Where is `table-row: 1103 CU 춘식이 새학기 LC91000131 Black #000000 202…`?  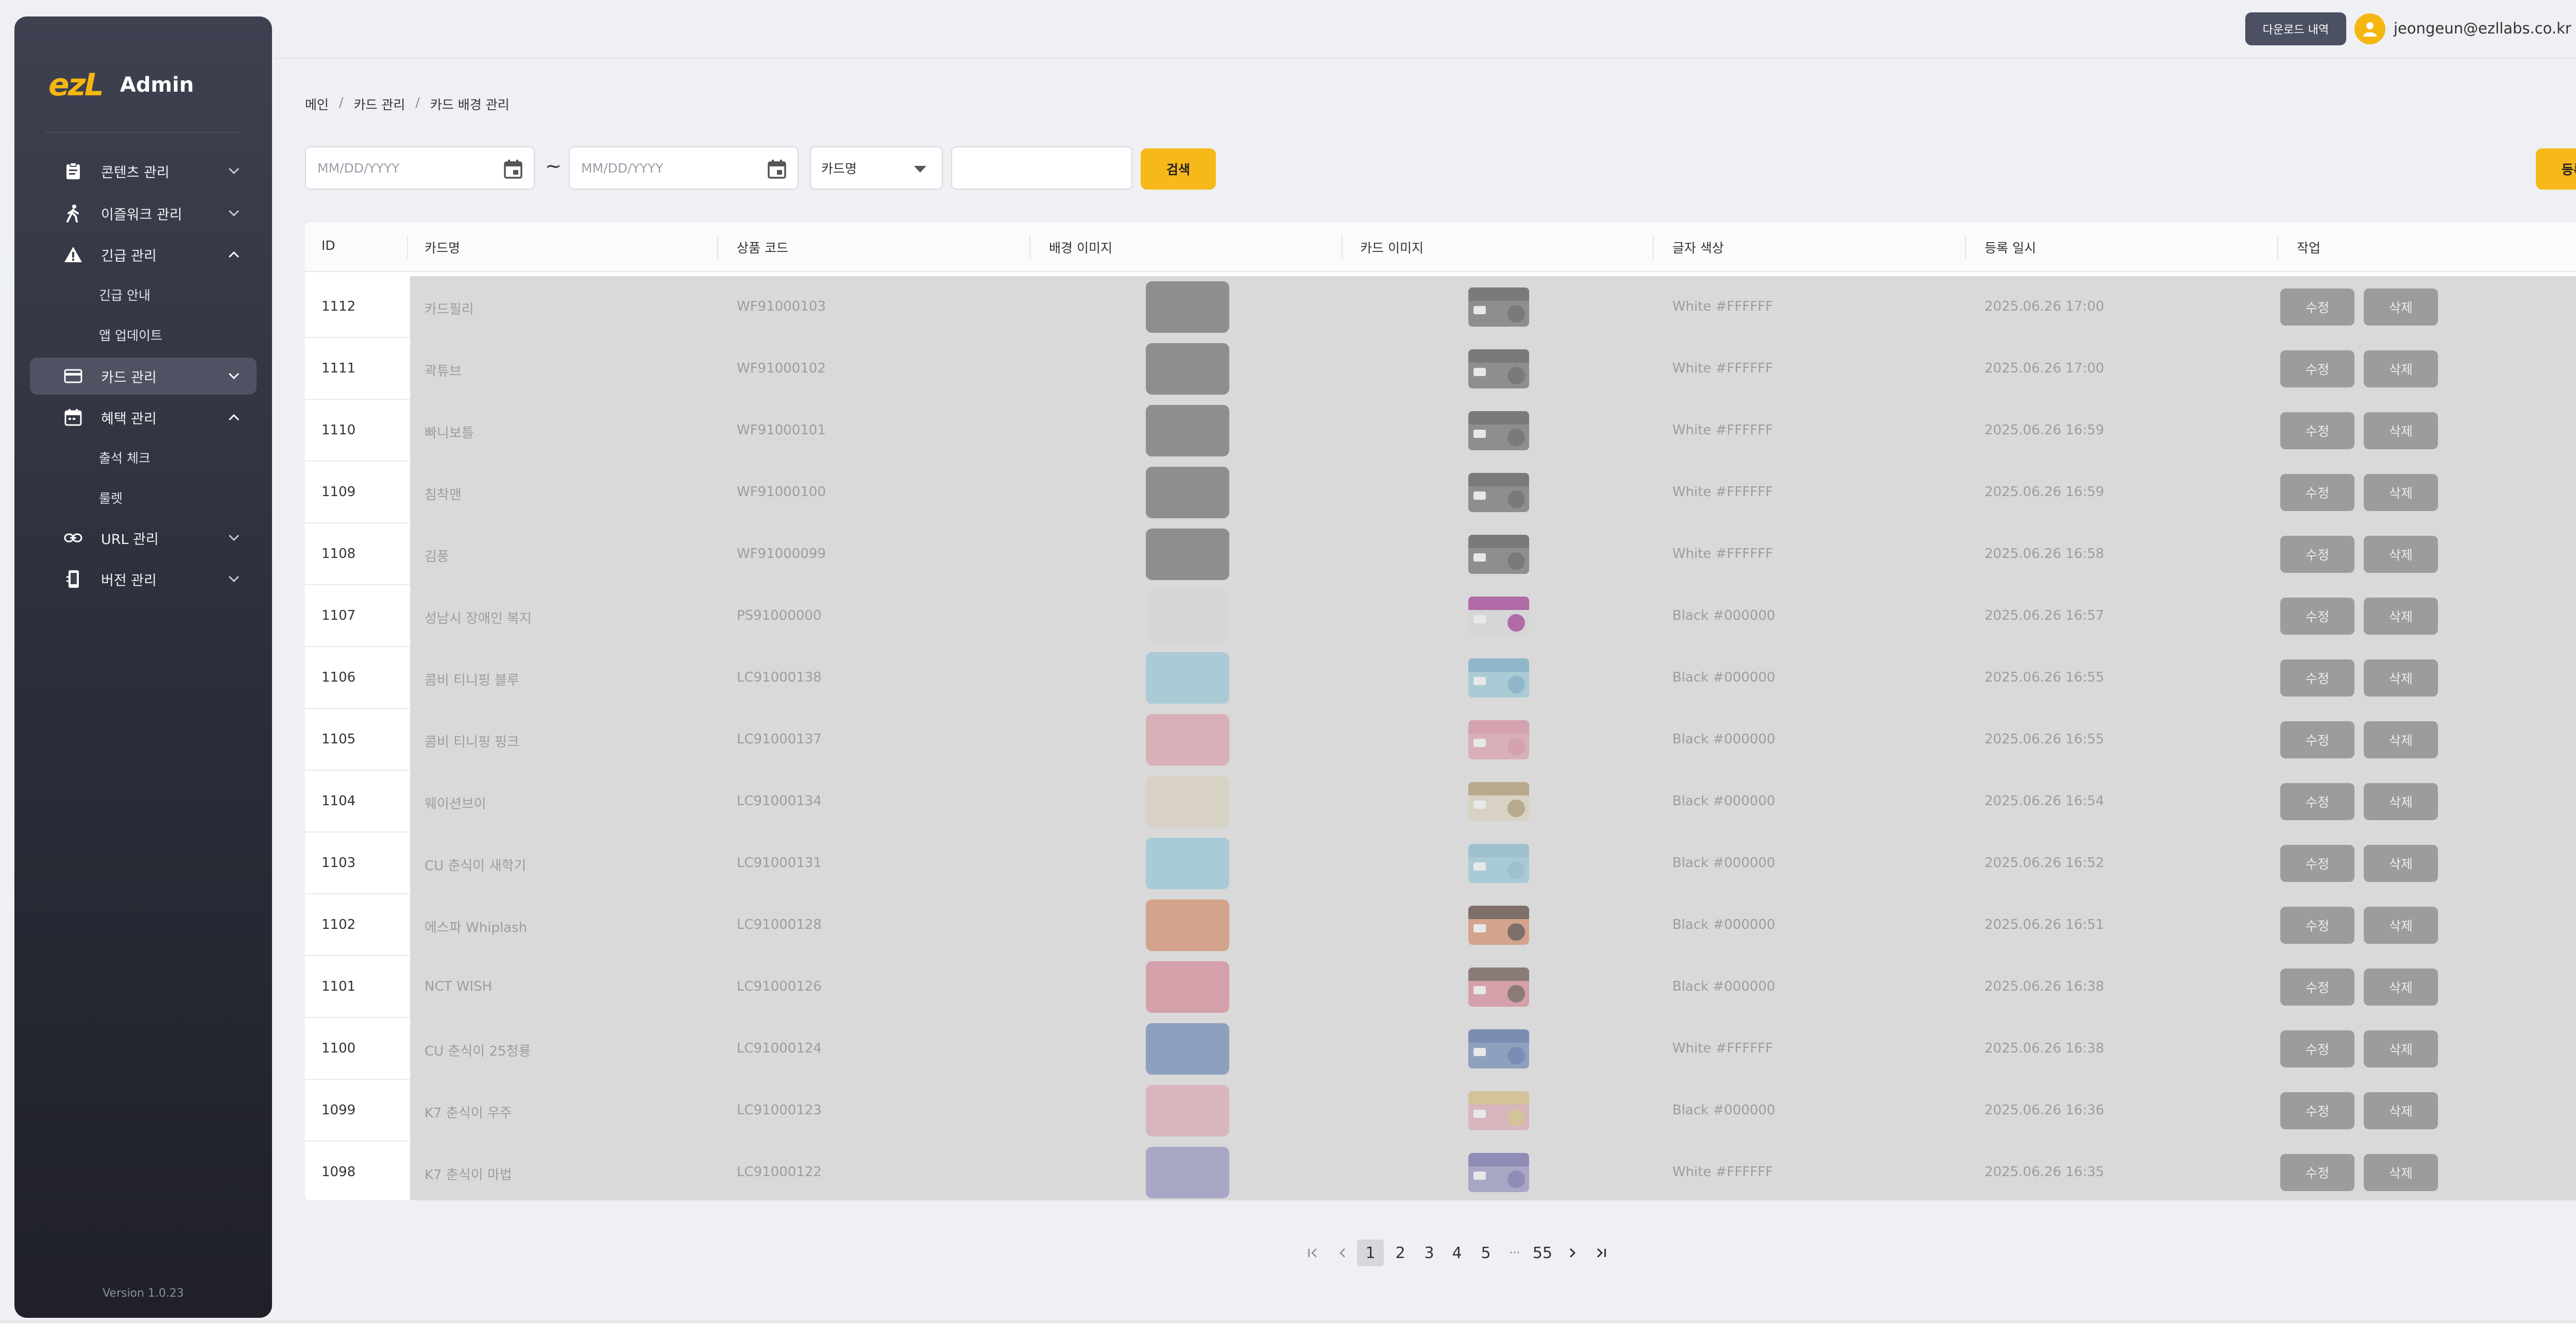
table-row: 1103 CU 춘식이 새학기 LC91000131 Black #000000 202… is located at coordinates (1441, 863).